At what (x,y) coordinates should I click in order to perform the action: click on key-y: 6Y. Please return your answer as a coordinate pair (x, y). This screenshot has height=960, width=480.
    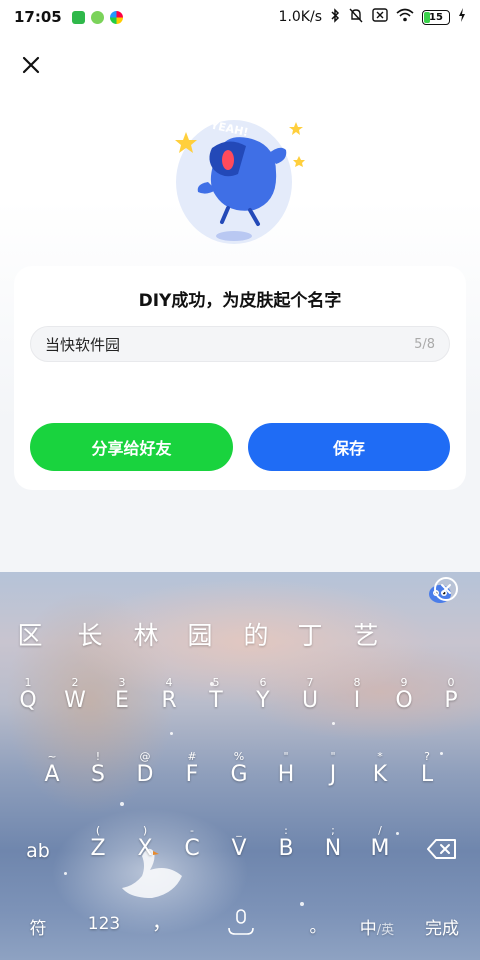
    Looking at the image, I should click on (263, 701).